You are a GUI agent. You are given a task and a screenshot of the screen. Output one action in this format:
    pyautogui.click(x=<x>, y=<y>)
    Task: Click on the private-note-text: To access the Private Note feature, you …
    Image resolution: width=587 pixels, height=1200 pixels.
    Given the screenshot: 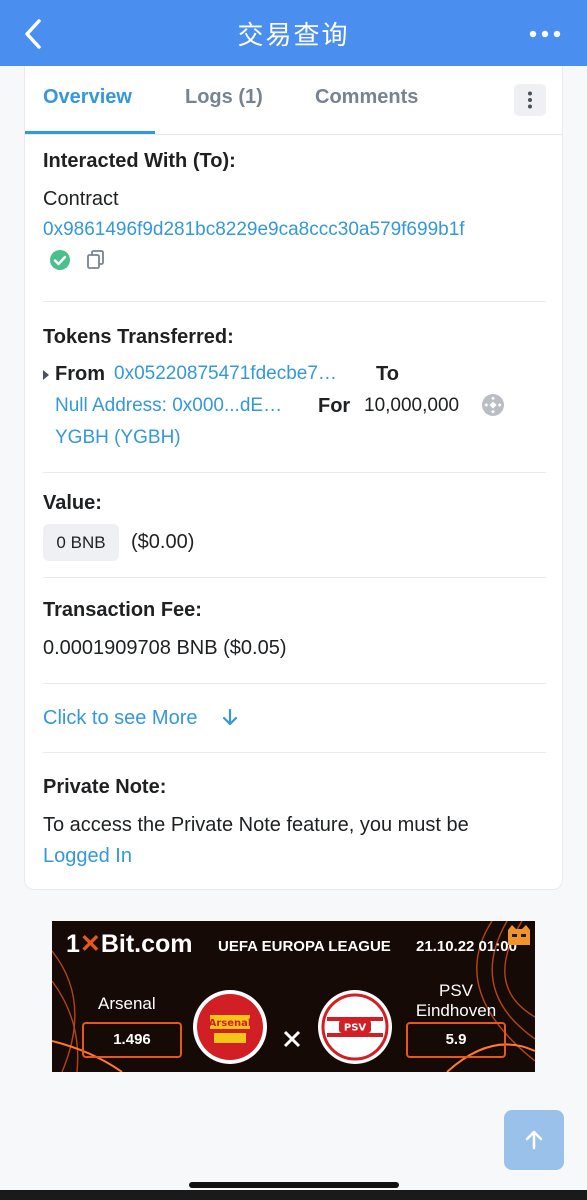 What is the action you would take?
    pyautogui.click(x=256, y=825)
    